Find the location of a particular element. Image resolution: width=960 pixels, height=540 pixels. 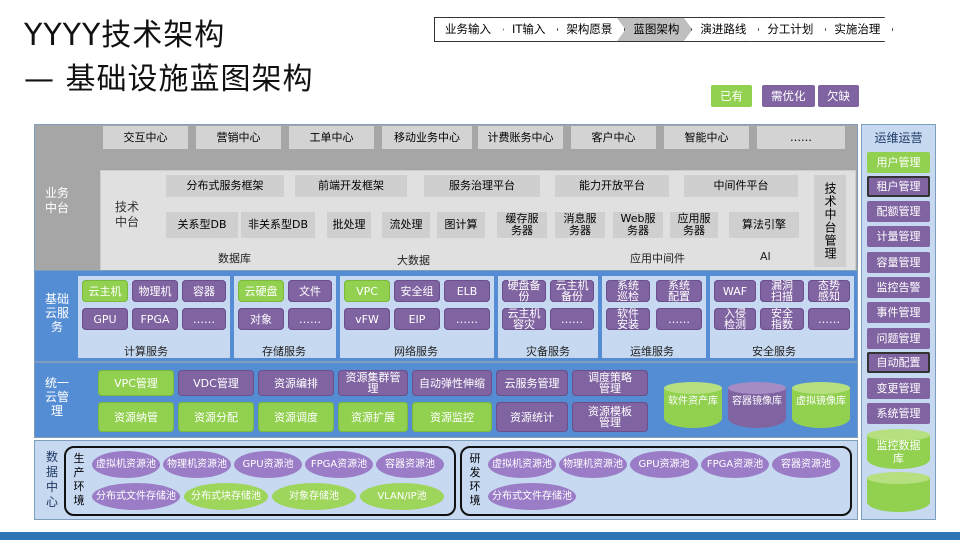

nav-step-business-input: 业务输入 is located at coordinates (469, 29).